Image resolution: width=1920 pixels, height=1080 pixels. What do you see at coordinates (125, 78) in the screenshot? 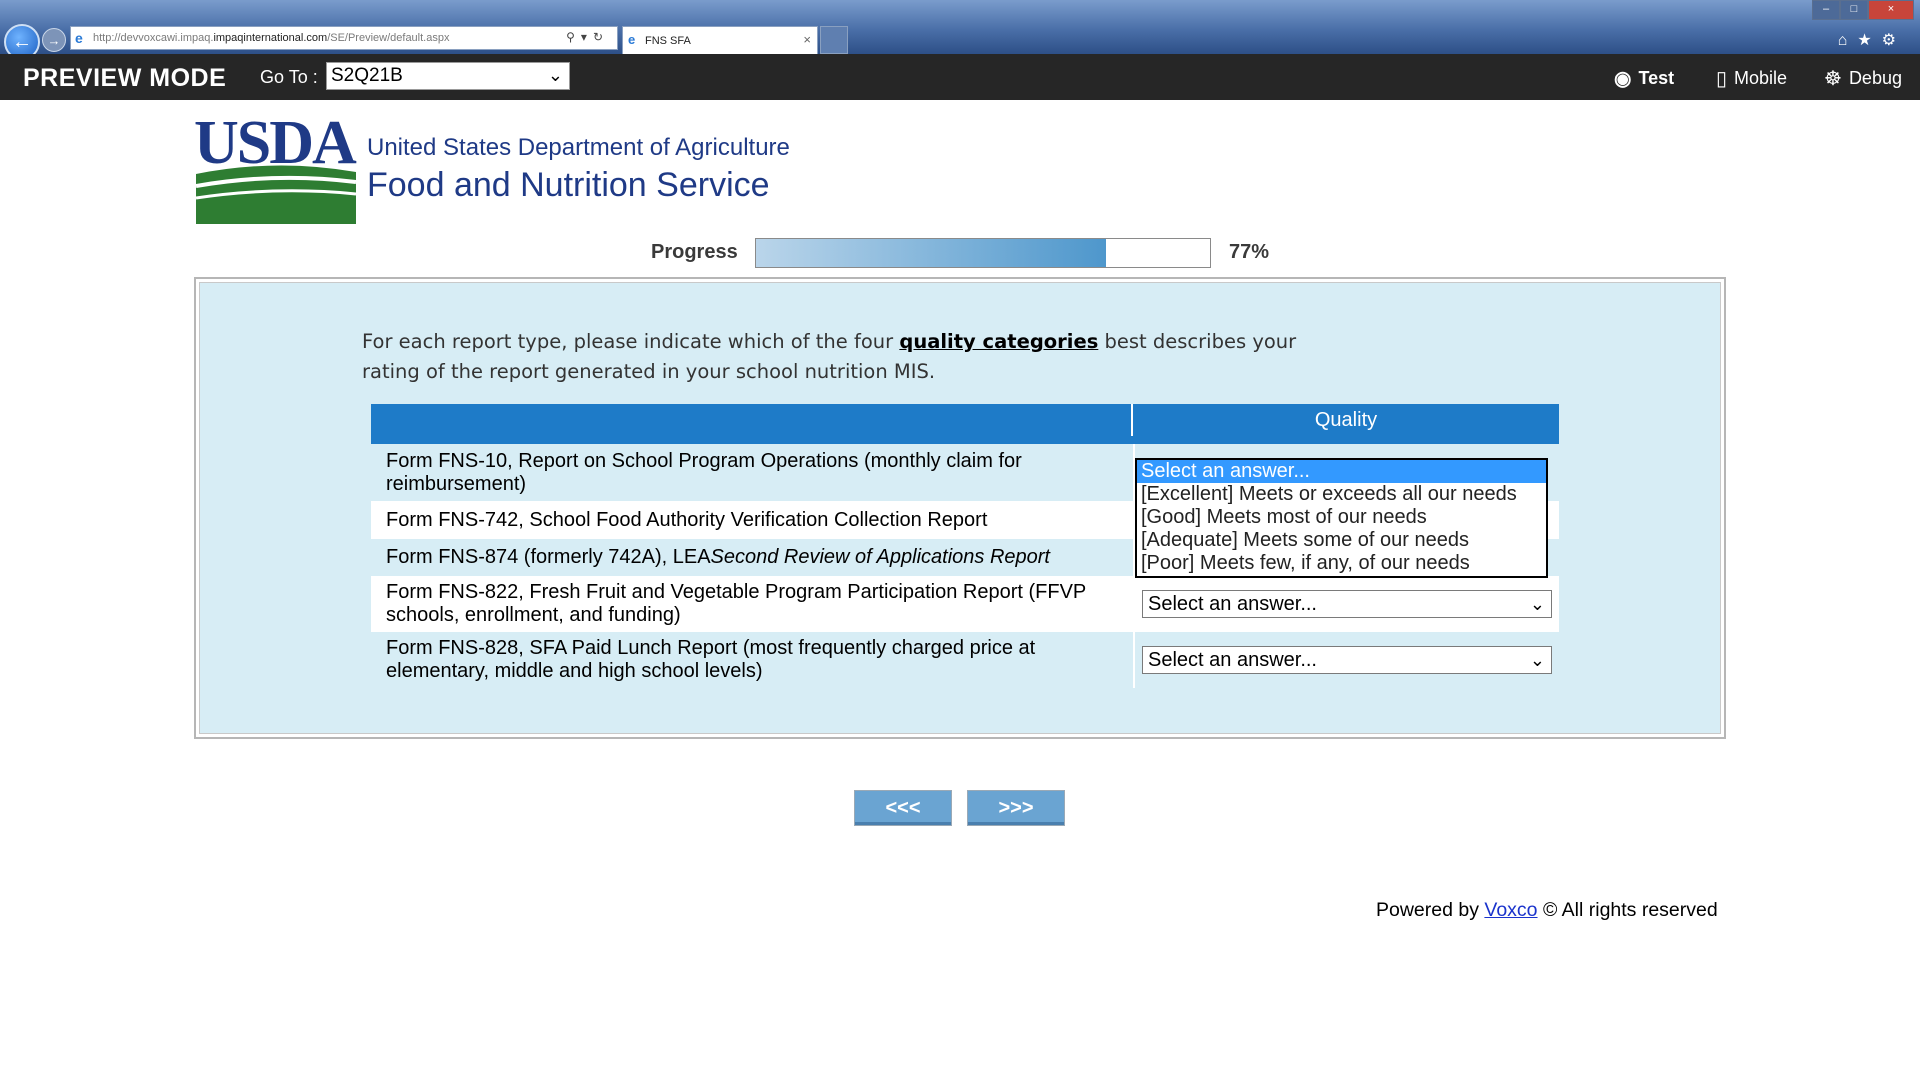
I see `preview-mode-title: PREVIEW MODE` at bounding box center [125, 78].